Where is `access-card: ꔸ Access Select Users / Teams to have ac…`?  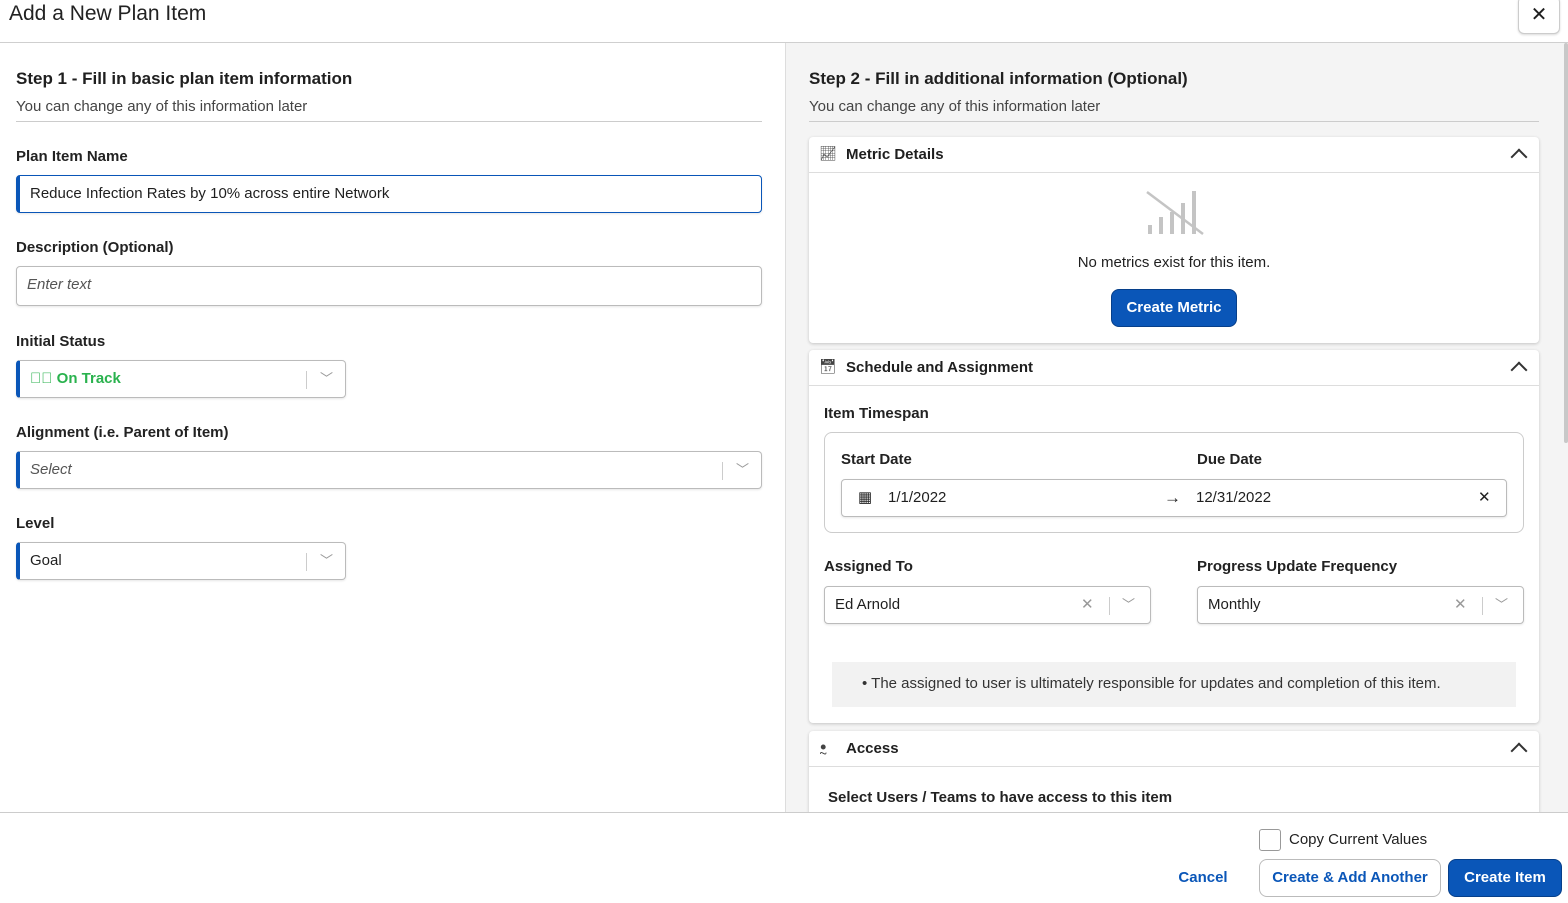
access-card: ꔸ Access Select Users / Teams to have ac… is located at coordinates (1174, 772).